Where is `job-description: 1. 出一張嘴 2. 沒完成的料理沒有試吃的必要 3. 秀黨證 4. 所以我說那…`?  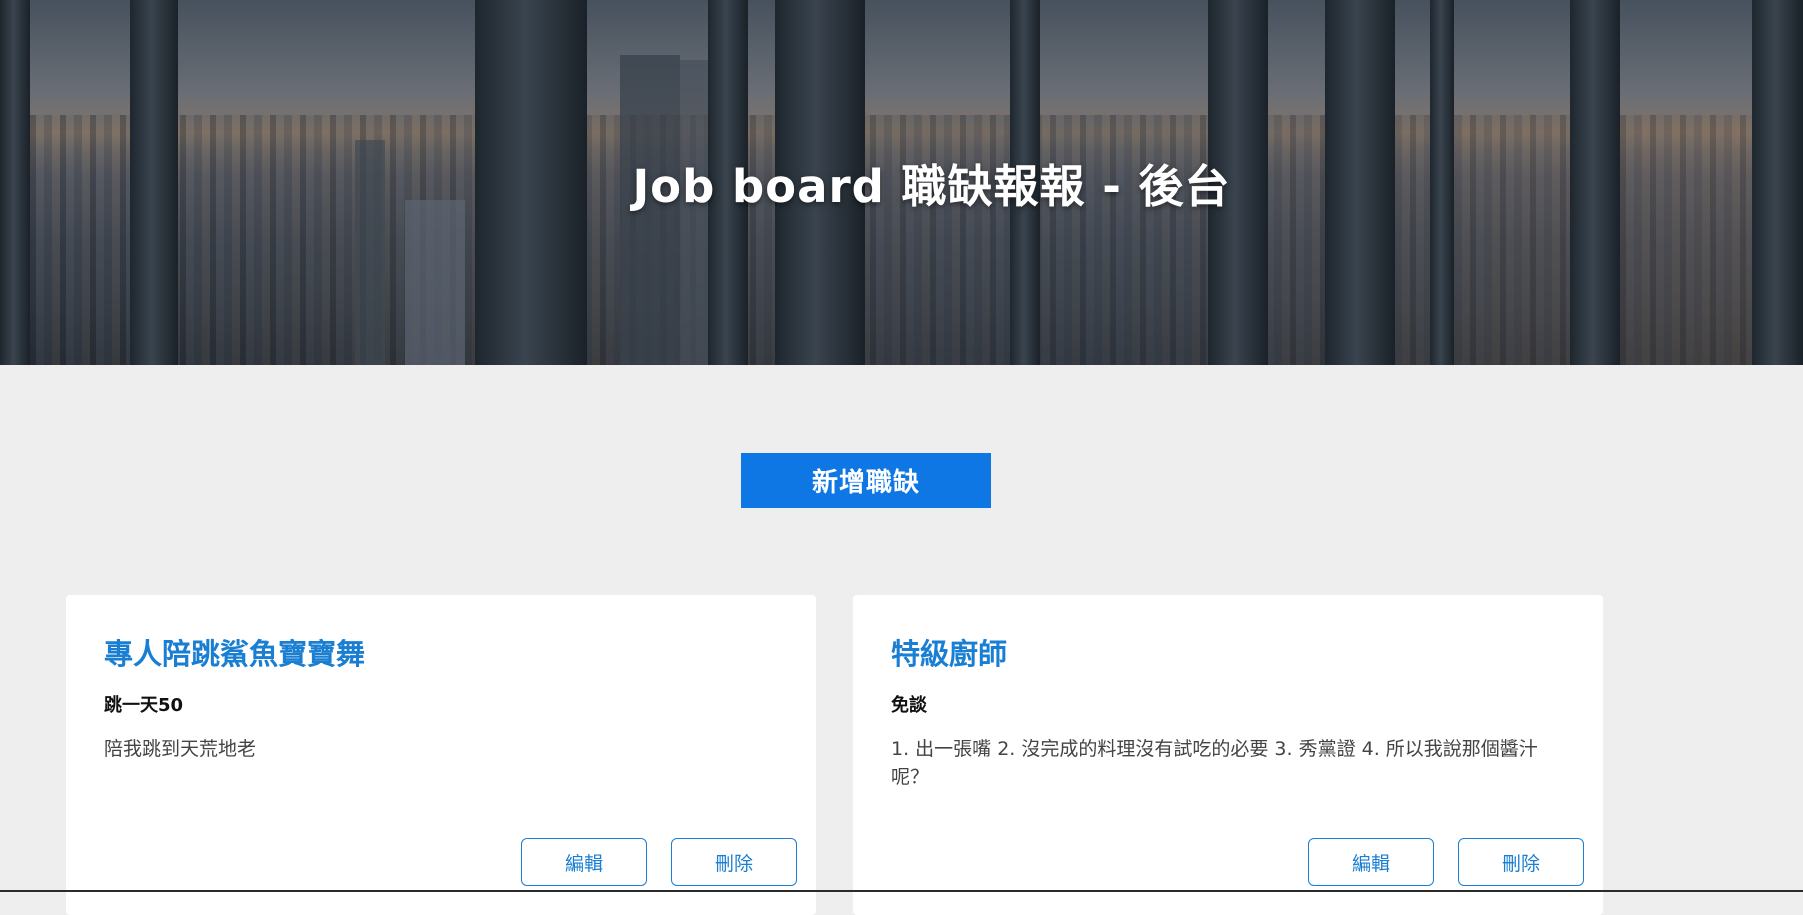
job-description: 1. 出一張嘴 2. 沒完成的料理沒有試吃的必要 3. 秀黨證 4. 所以我說那… is located at coordinates (1214, 763).